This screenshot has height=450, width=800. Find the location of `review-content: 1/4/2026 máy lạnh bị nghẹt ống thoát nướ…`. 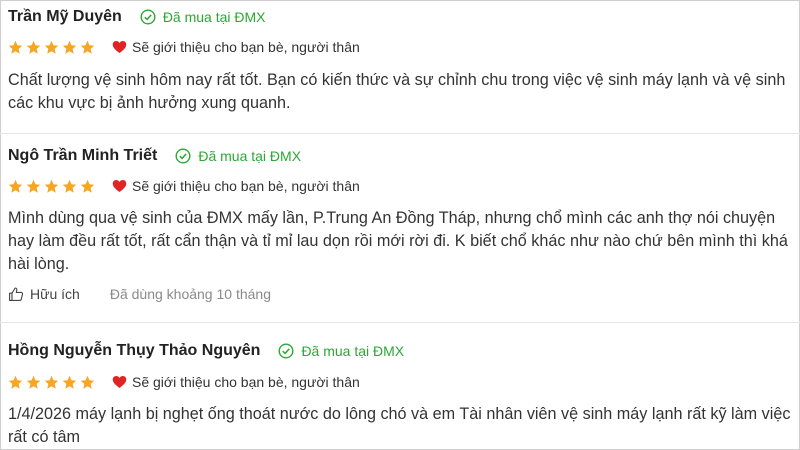

review-content: 1/4/2026 máy lạnh bị nghẹt ống thoát nướ… is located at coordinates (404, 426).